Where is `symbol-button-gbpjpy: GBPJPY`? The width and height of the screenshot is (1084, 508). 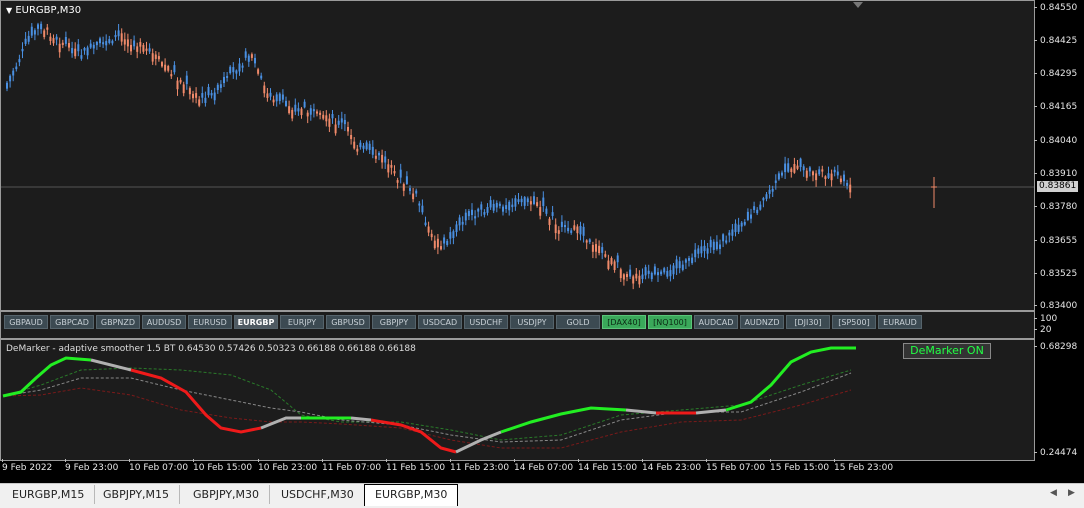 symbol-button-gbpjpy: GBPJPY is located at coordinates (394, 322).